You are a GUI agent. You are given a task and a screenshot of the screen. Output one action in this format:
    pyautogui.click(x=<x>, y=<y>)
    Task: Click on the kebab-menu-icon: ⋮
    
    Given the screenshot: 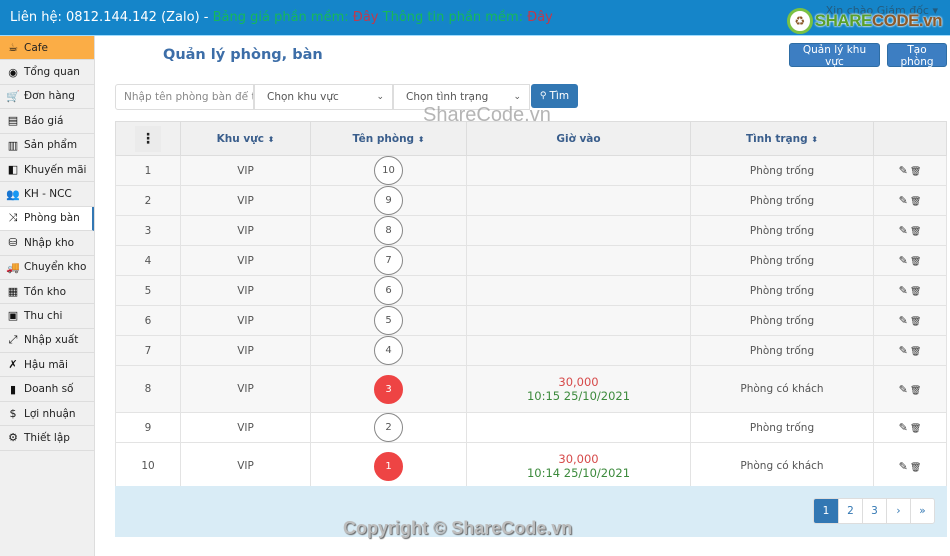 What is the action you would take?
    pyautogui.click(x=148, y=138)
    